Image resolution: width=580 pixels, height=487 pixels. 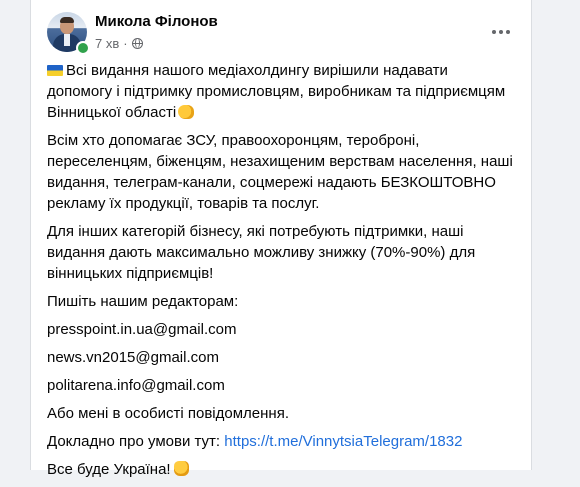 I want to click on ukraine-flag-emoji, so click(x=55, y=70).